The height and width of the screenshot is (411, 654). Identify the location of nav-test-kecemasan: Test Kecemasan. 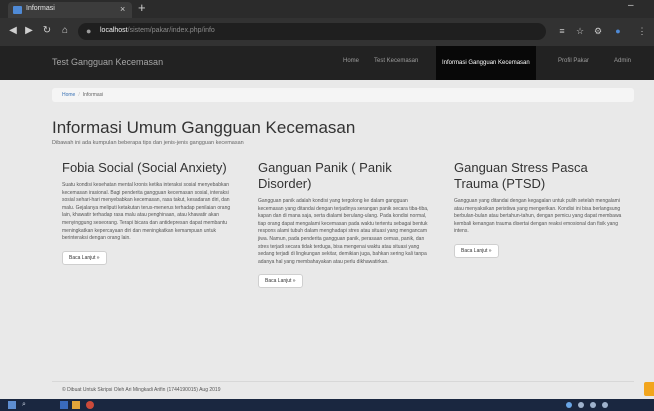
(396, 61).